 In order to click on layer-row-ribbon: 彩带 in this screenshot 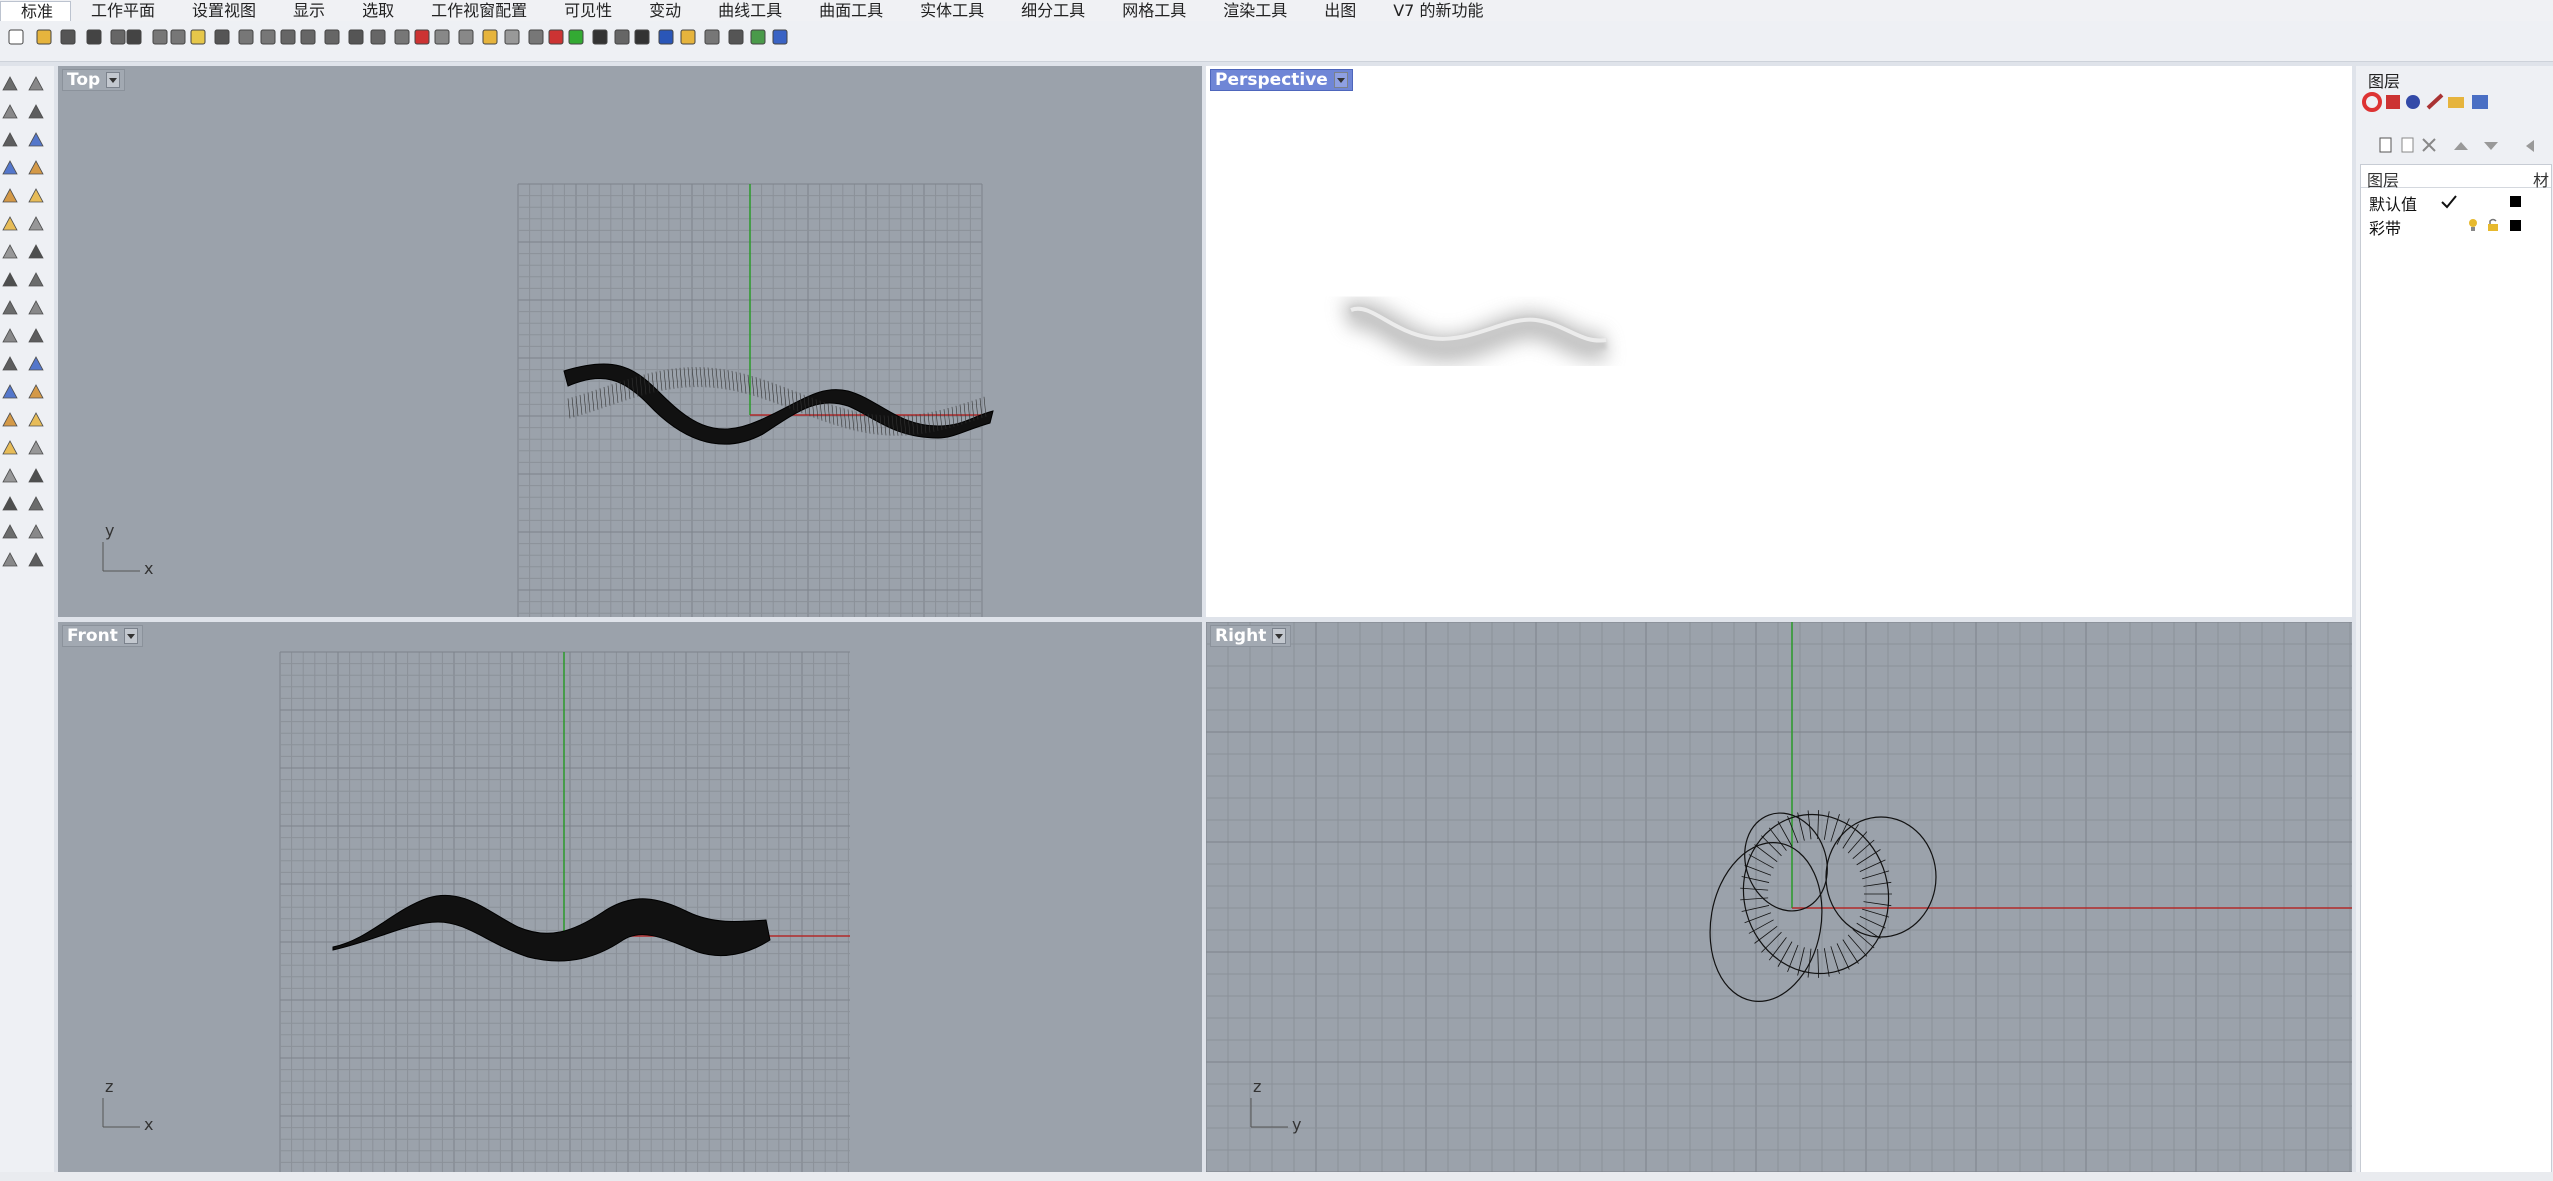, I will do `click(2456, 225)`.